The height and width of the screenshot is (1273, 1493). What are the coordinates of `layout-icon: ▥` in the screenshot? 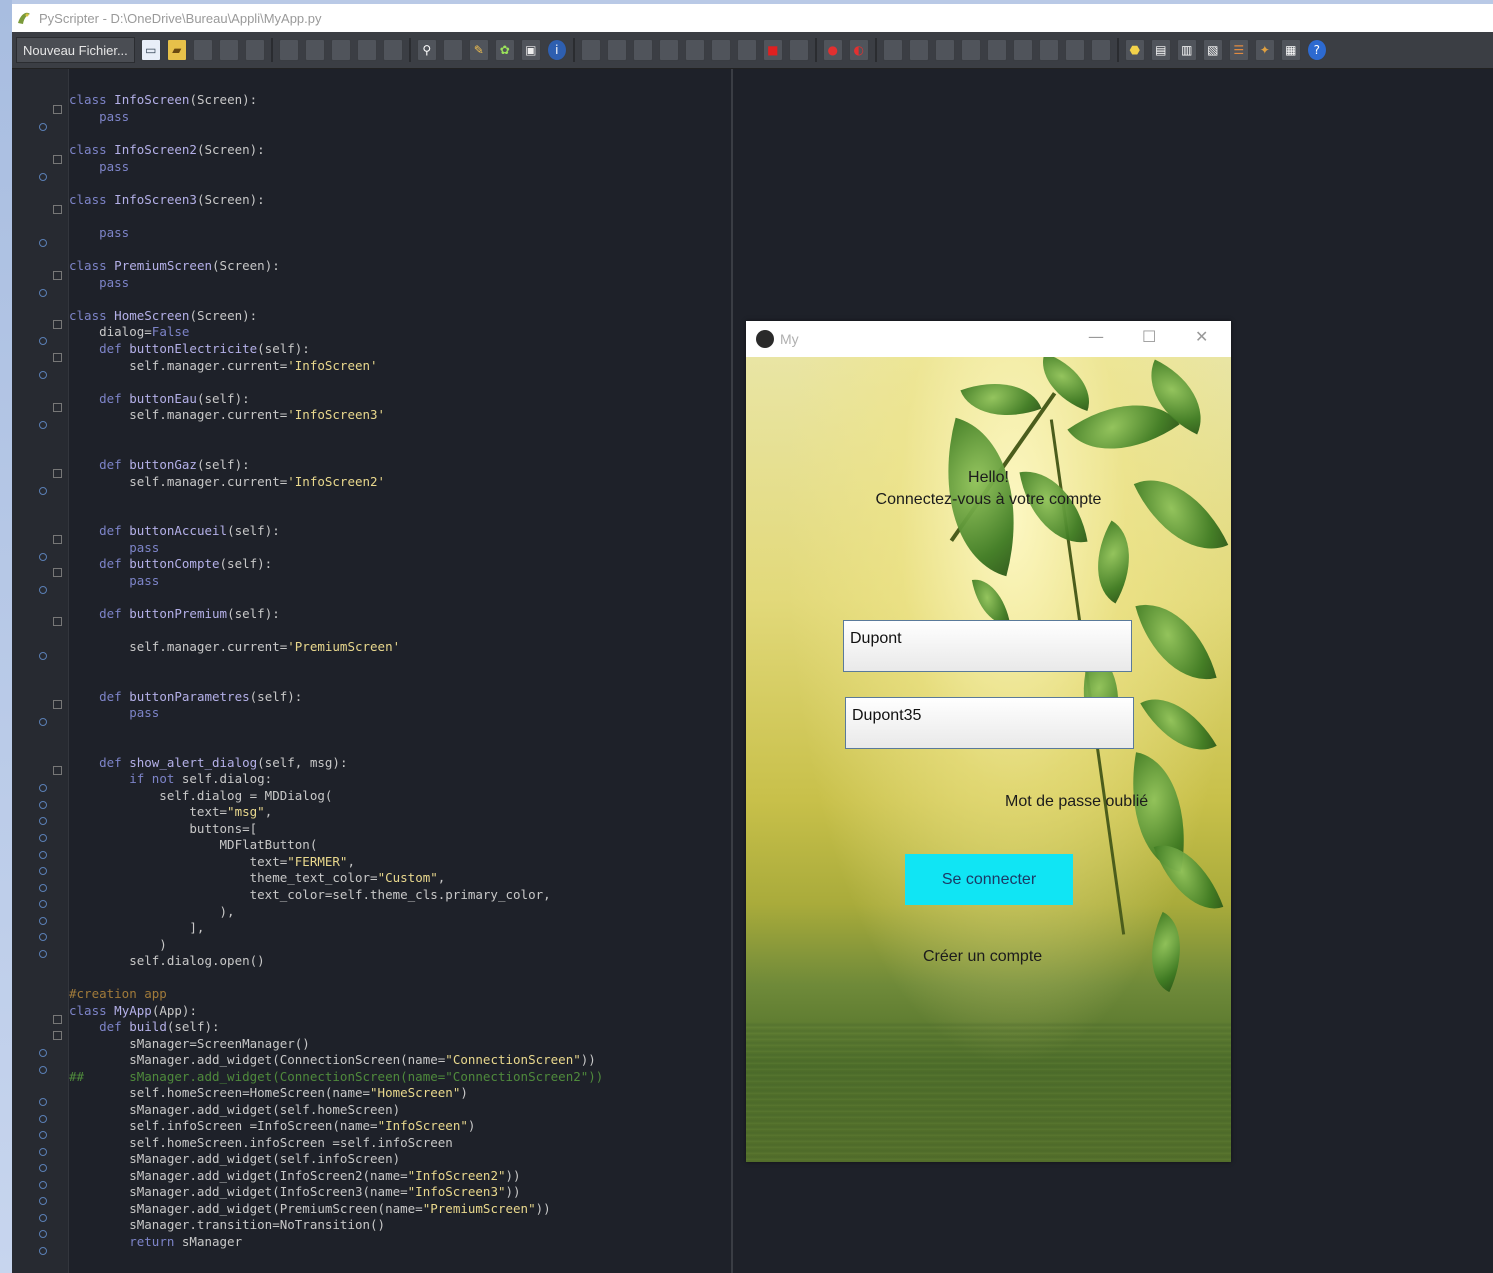 It's located at (1186, 50).